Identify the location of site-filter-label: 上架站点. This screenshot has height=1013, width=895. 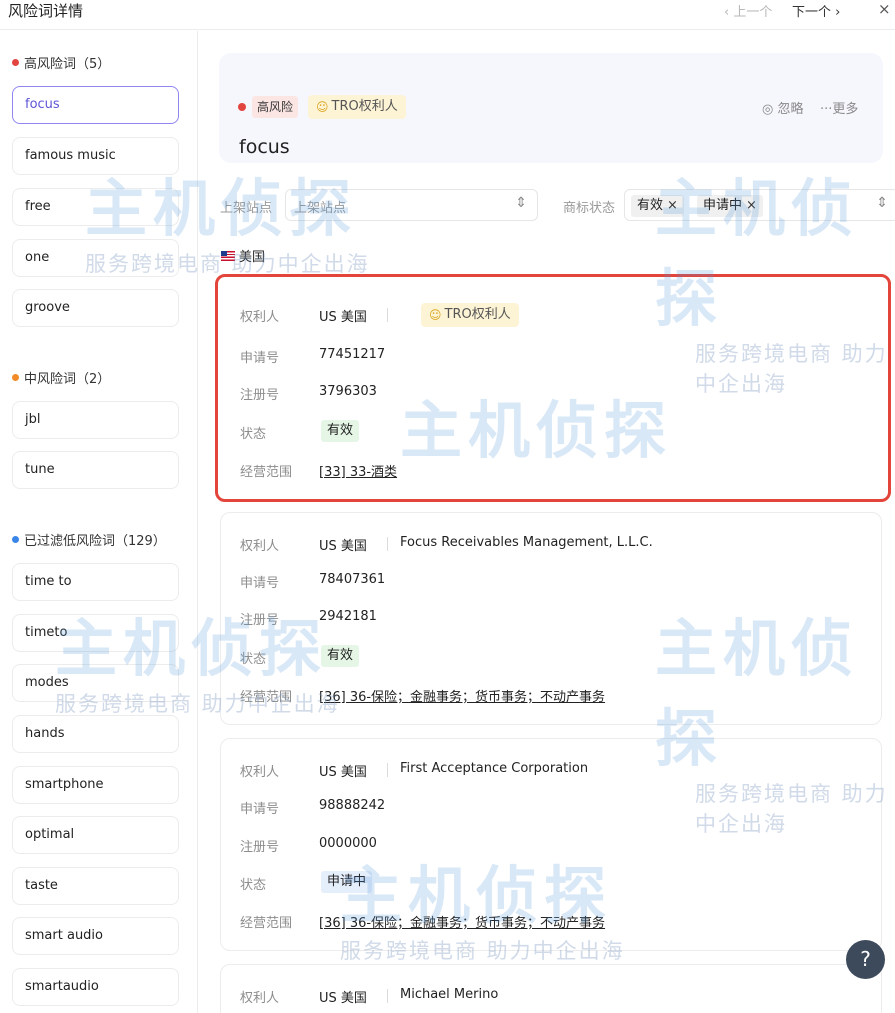
(246, 208).